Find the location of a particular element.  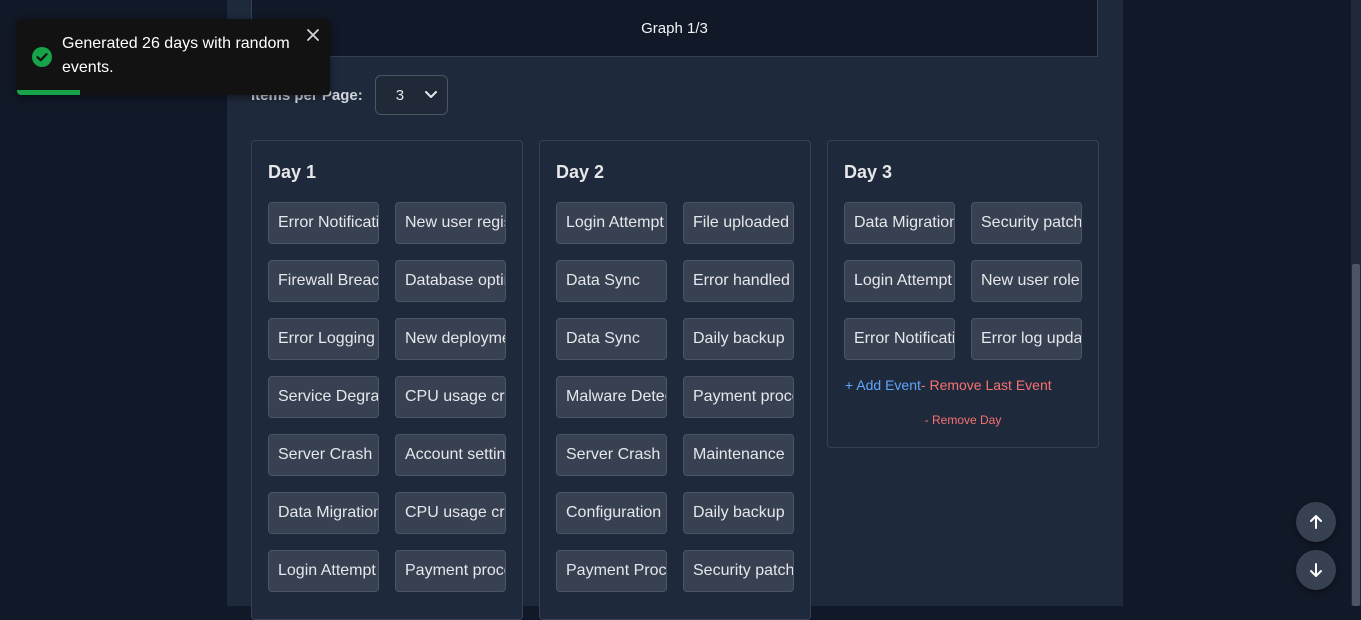

day-title: Day 1 is located at coordinates (292, 172).